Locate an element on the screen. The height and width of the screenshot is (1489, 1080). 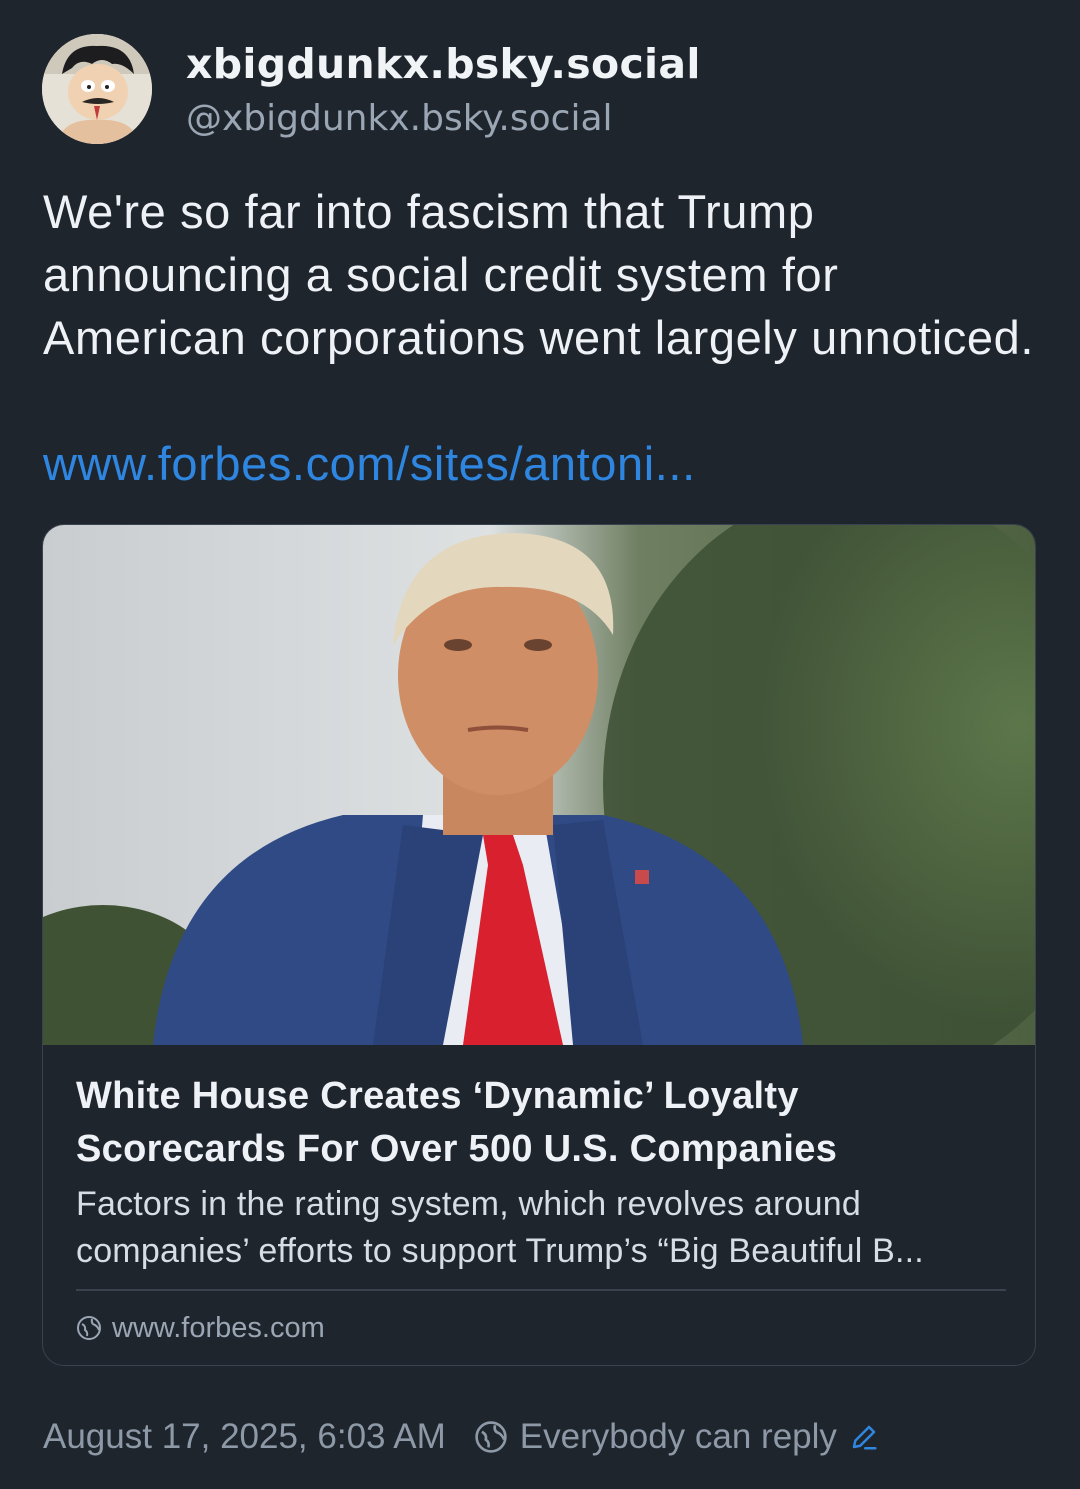
author-handle: @xbigdunkx.bsky.social is located at coordinates (399, 118).